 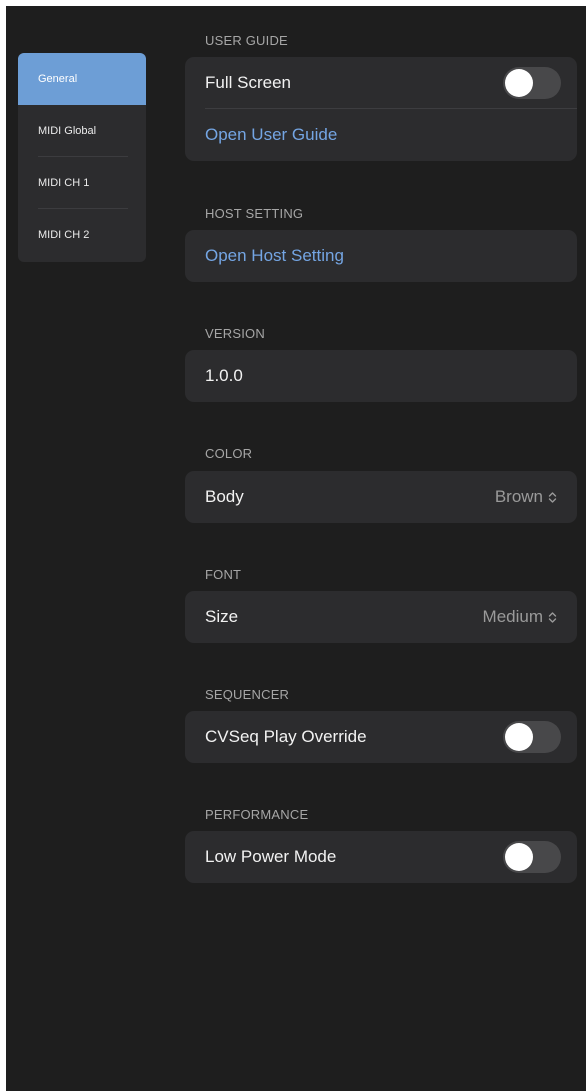 What do you see at coordinates (82, 79) in the screenshot?
I see `sidebar-item-general: General` at bounding box center [82, 79].